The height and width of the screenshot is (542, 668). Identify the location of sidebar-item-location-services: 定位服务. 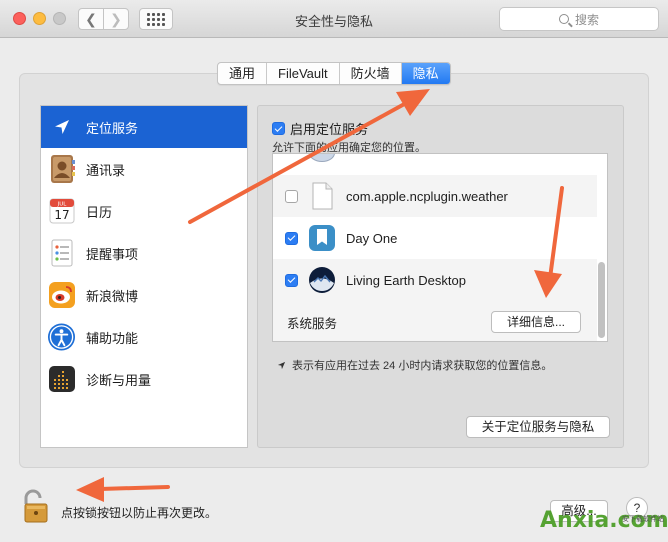
(144, 127).